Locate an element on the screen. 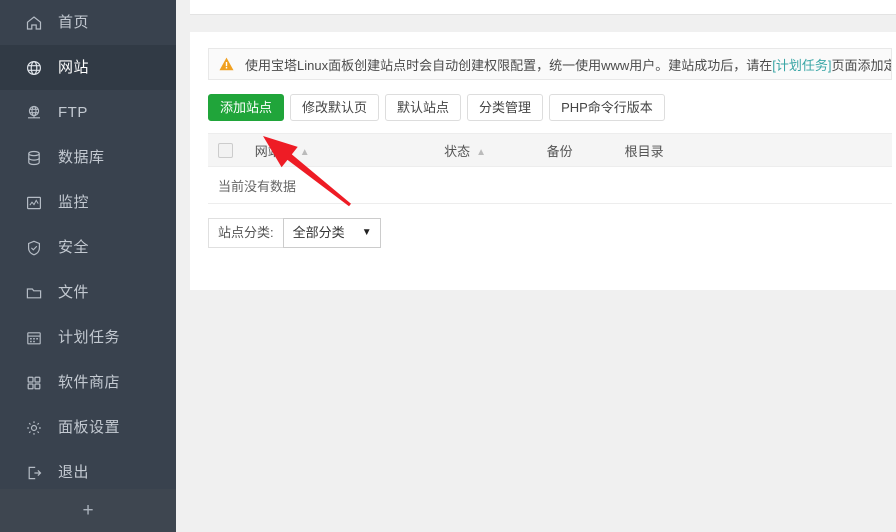 The height and width of the screenshot is (532, 896). sidebar-item-label: 退出 is located at coordinates (74, 472).